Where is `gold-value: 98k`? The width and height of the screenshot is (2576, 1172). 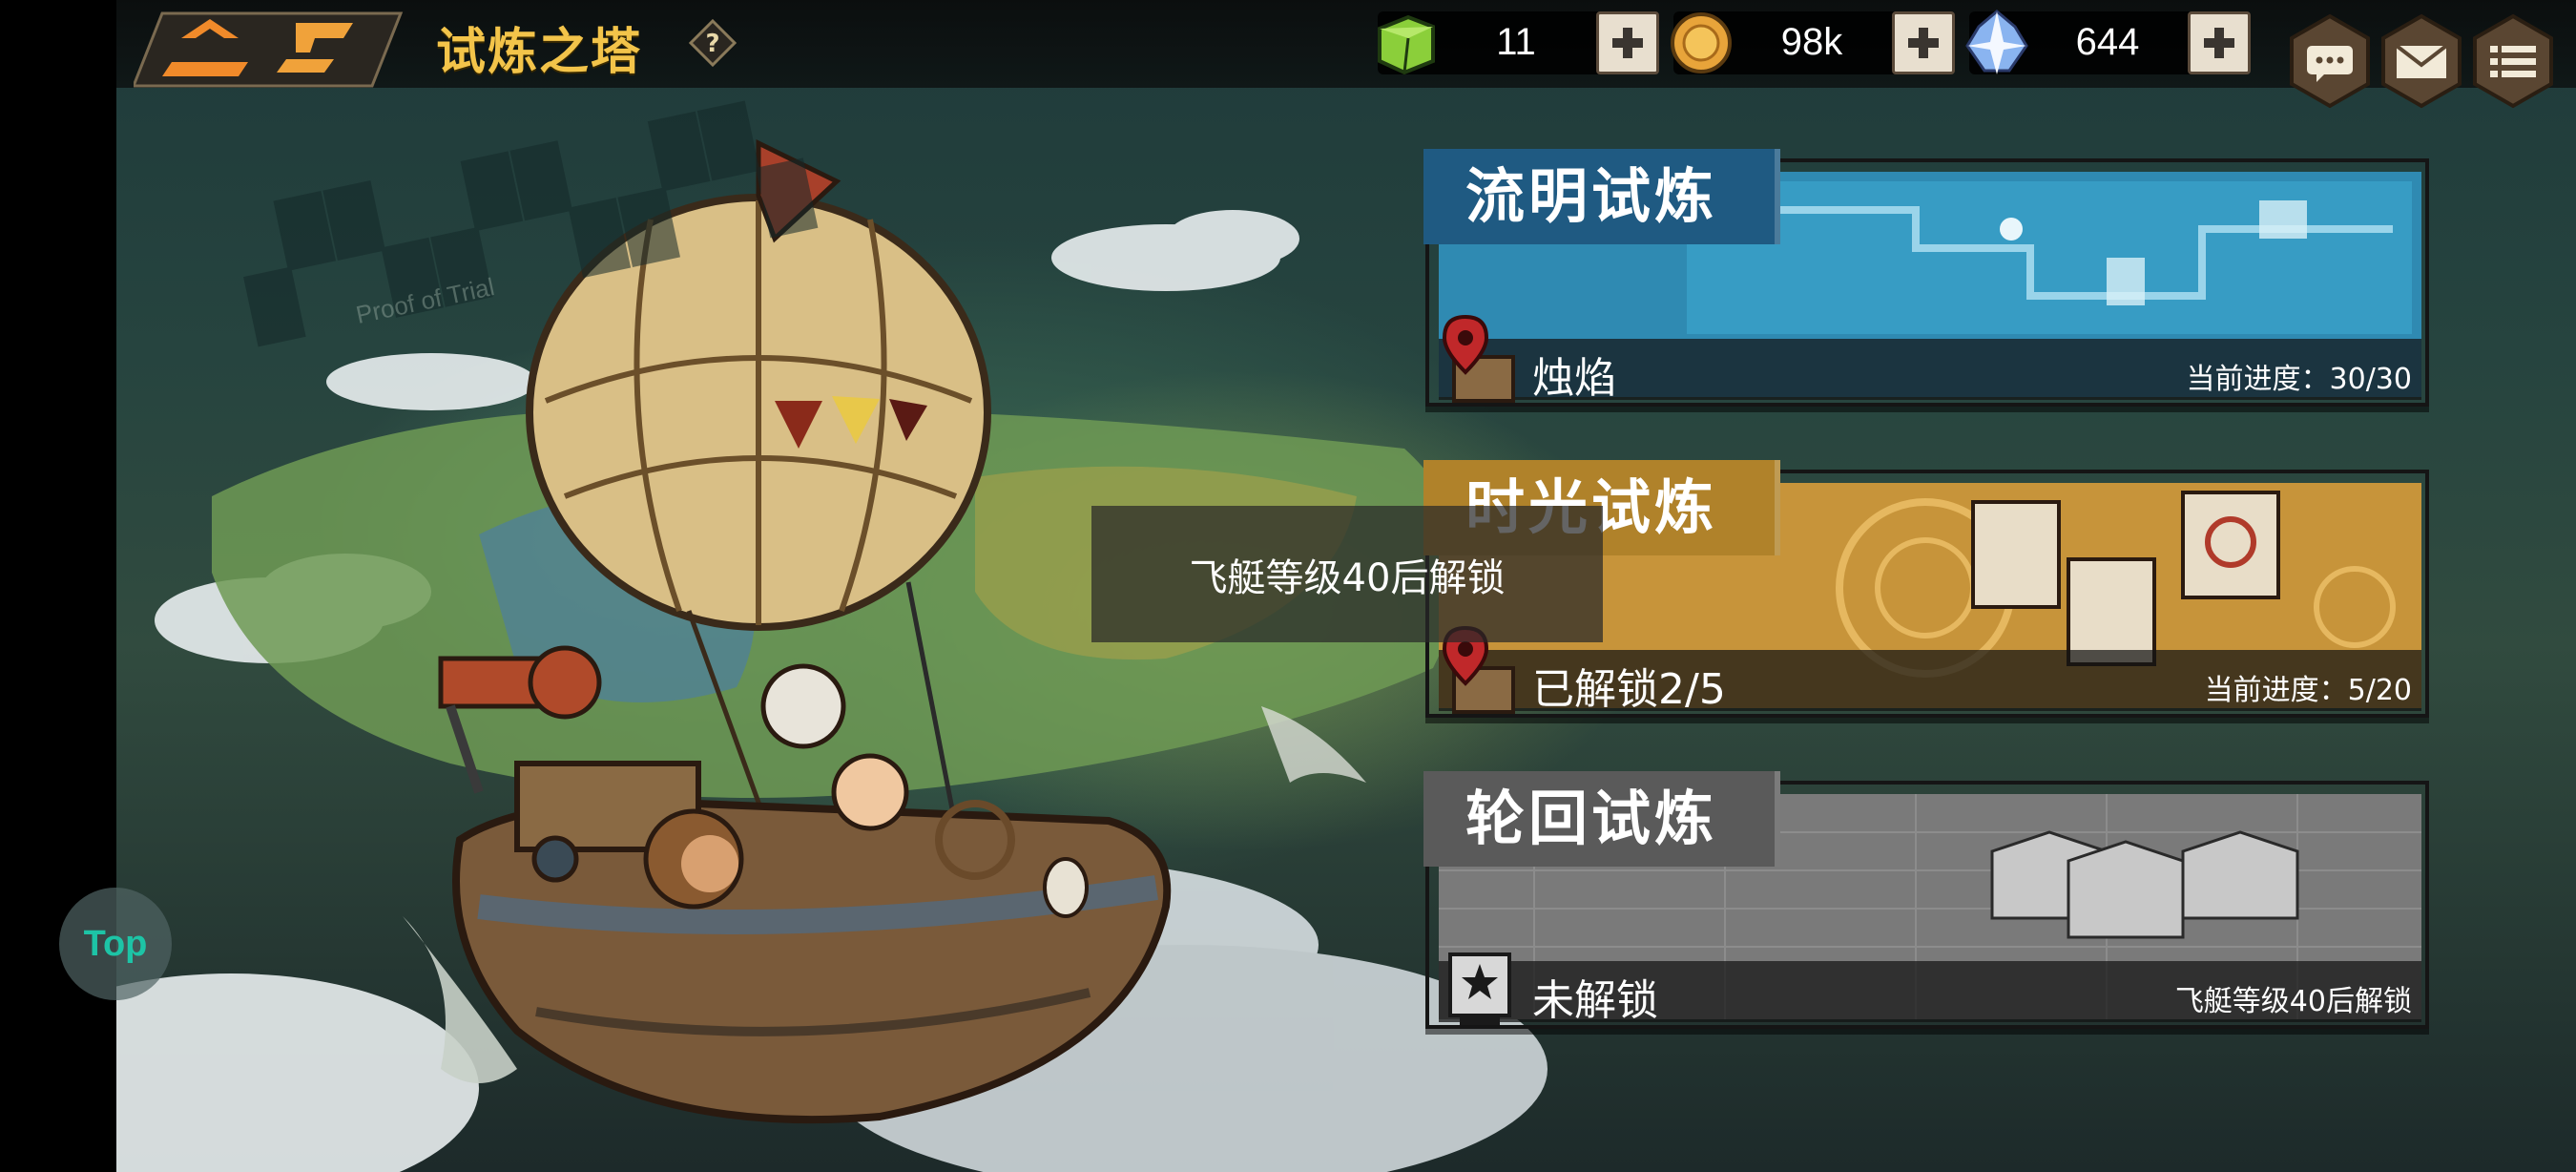 gold-value: 98k is located at coordinates (1811, 42).